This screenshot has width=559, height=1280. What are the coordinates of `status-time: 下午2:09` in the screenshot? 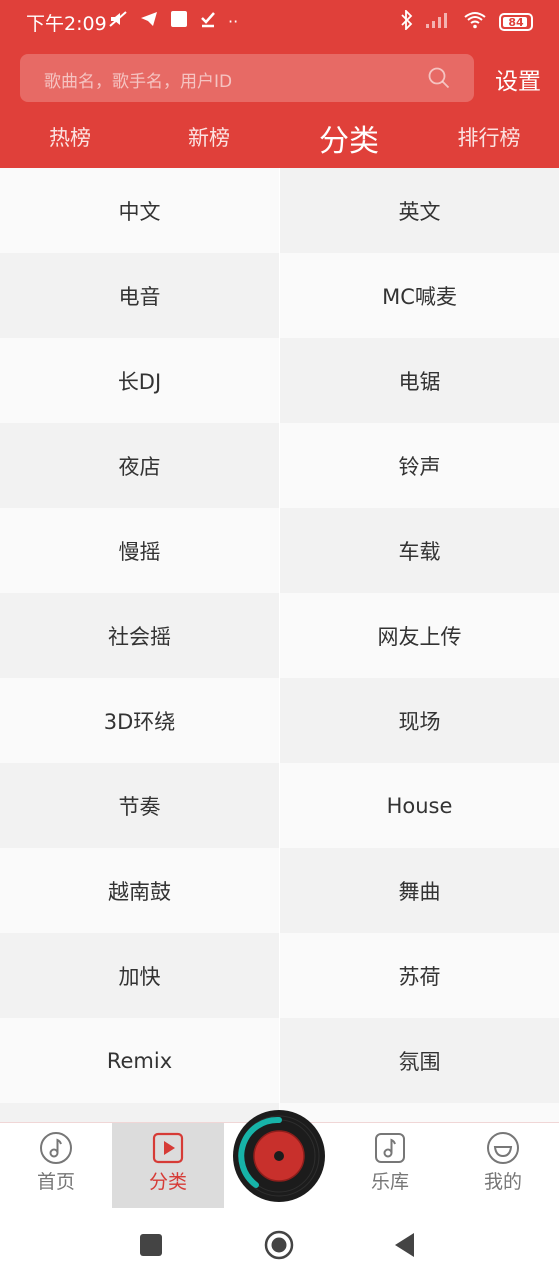 It's located at (66, 24).